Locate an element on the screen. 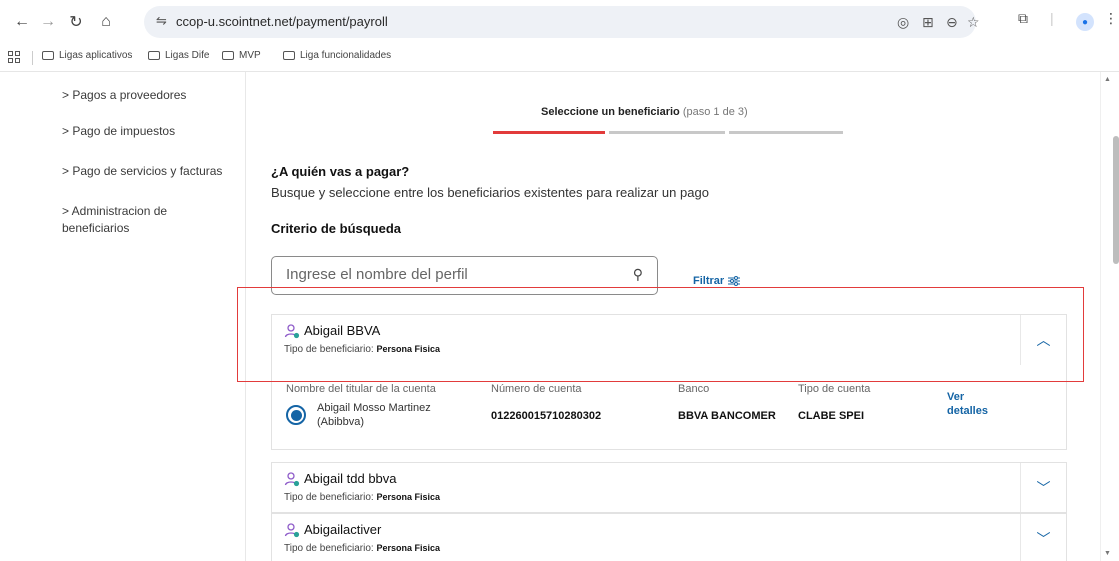  column-header-holder: Nombre del titular de la cuenta is located at coordinates (361, 389).